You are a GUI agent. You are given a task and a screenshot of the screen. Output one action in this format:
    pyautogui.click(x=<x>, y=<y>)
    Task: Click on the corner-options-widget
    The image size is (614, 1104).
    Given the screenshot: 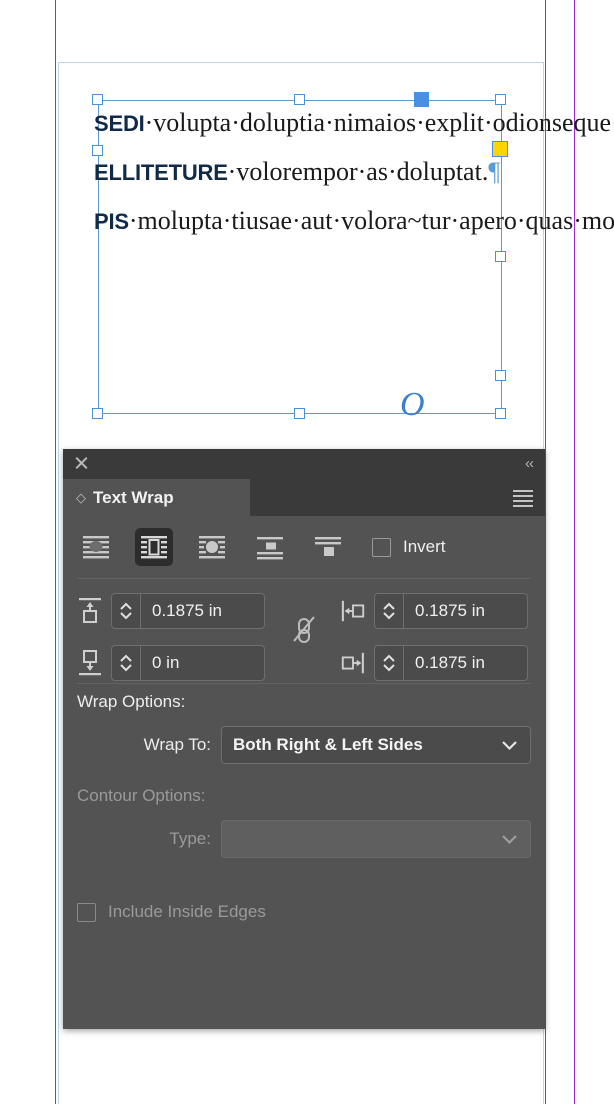 What is the action you would take?
    pyautogui.click(x=500, y=149)
    